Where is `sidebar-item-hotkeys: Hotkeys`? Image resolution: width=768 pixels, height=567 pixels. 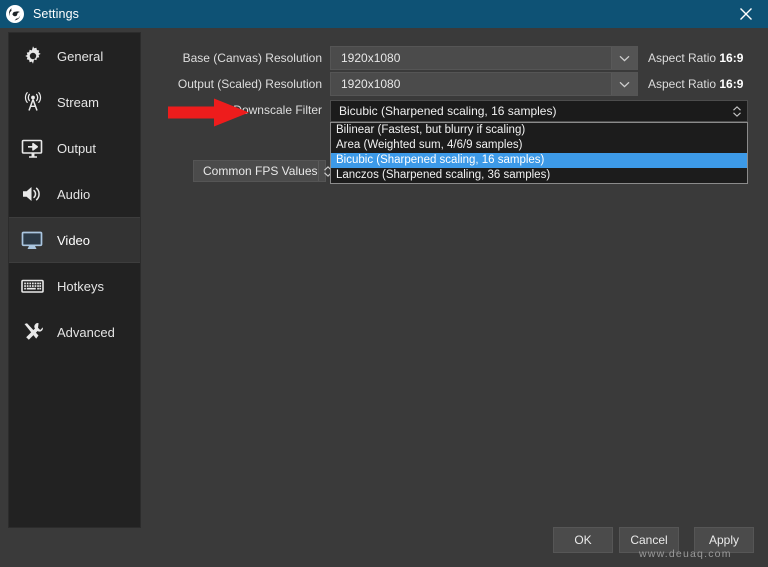
sidebar-item-hotkeys: Hotkeys is located at coordinates (74, 286).